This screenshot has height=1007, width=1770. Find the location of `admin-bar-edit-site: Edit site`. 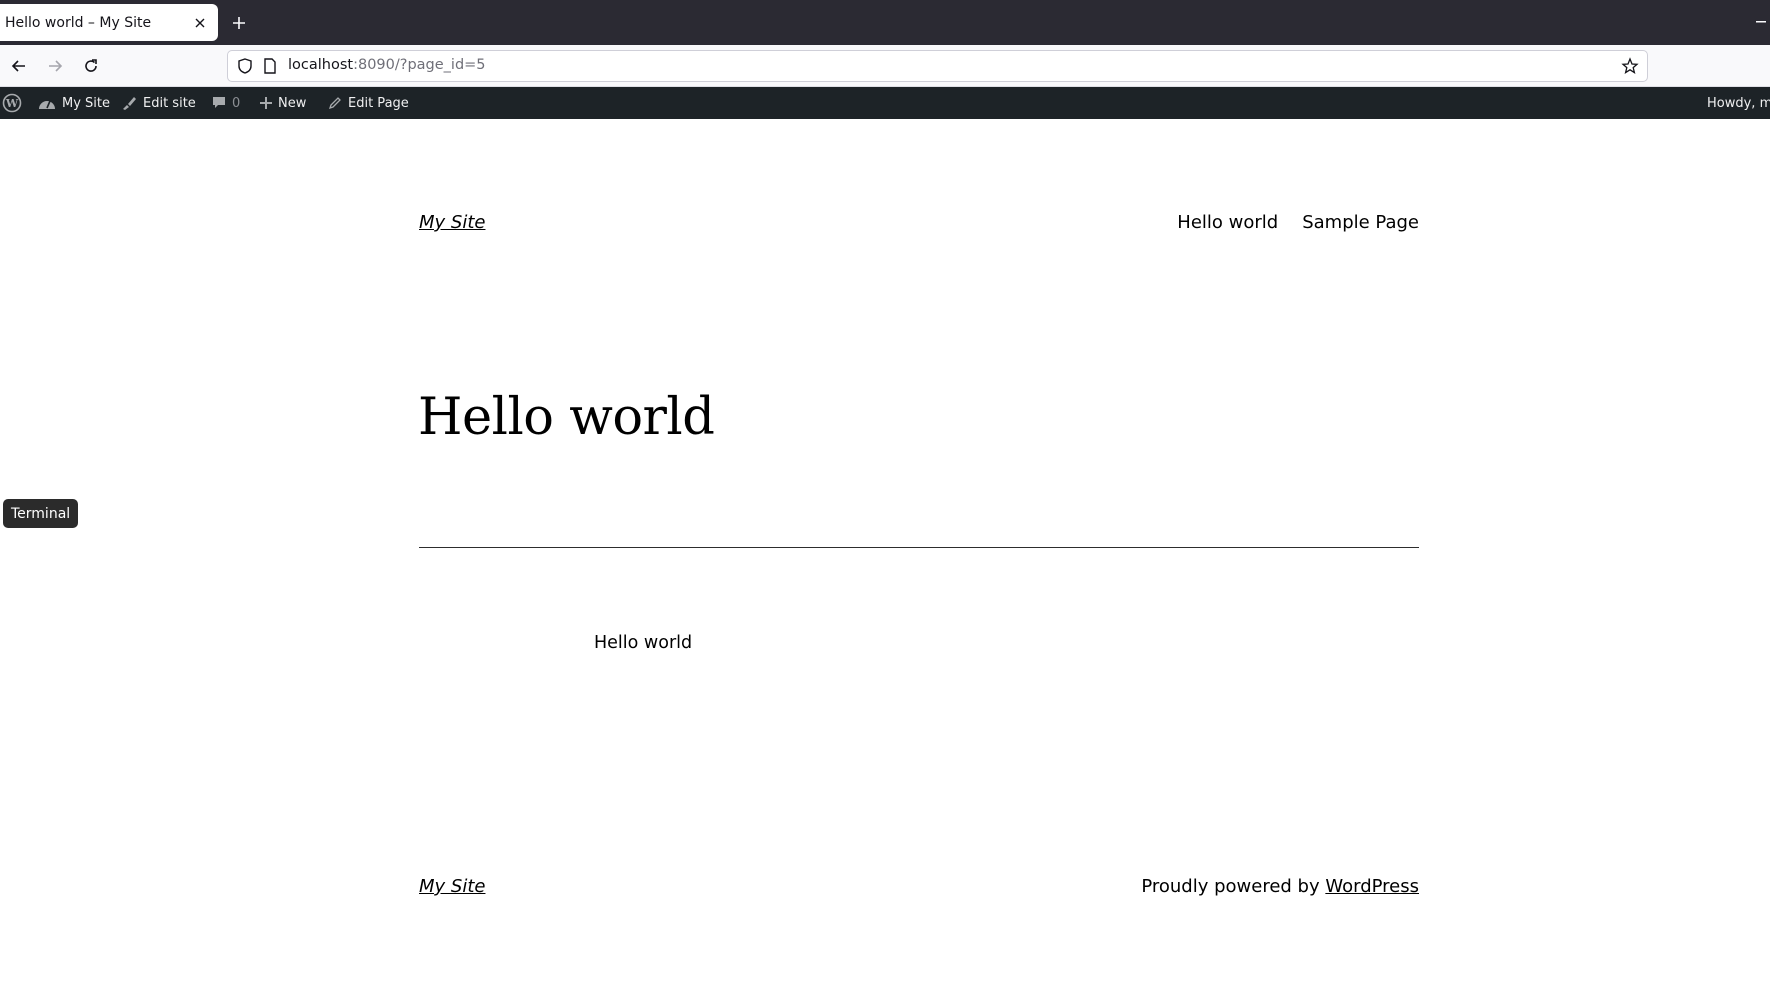

admin-bar-edit-site: Edit site is located at coordinates (158, 103).